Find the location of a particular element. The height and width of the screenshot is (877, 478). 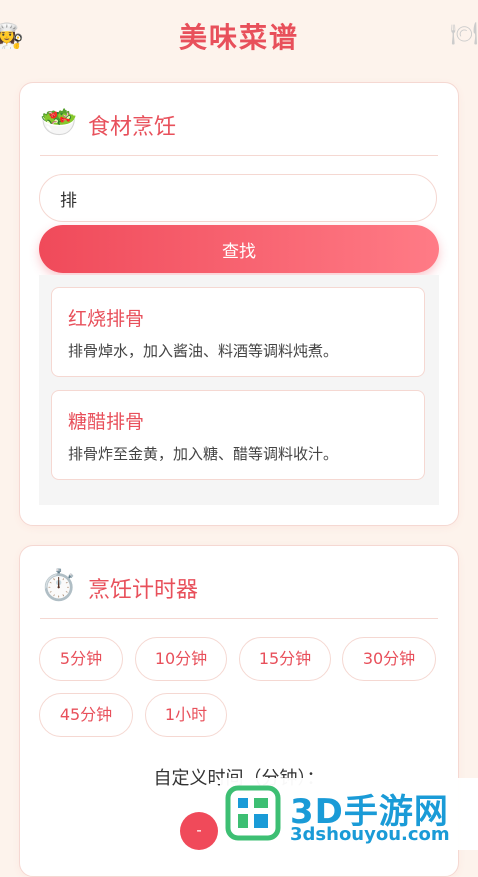

card-title: 食材烹饪 is located at coordinates (132, 127).